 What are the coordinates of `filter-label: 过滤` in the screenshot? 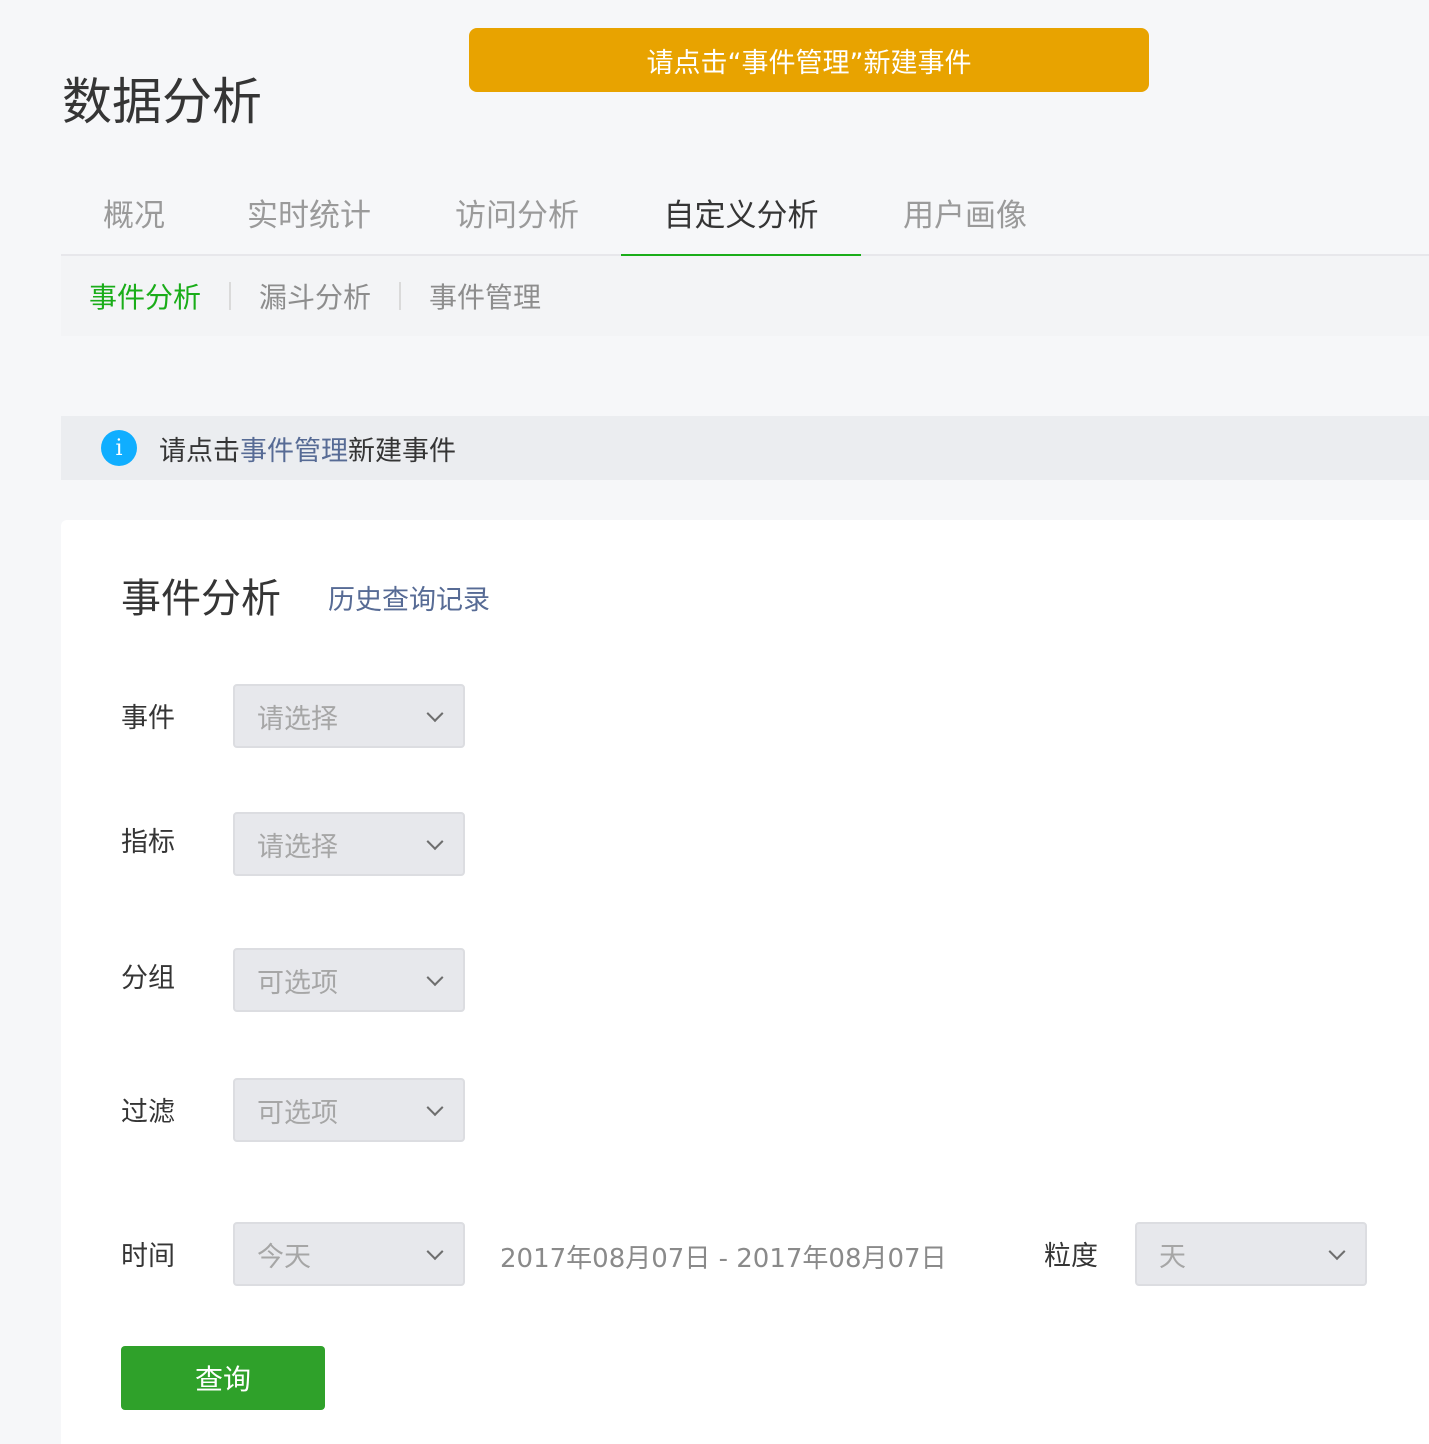 It's located at (148, 1112).